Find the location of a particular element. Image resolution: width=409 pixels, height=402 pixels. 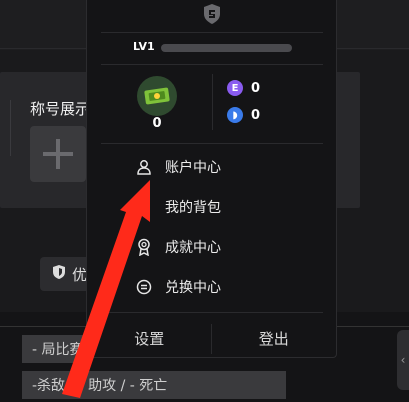

menu-item-achievements: 成就中心 is located at coordinates (178, 247).